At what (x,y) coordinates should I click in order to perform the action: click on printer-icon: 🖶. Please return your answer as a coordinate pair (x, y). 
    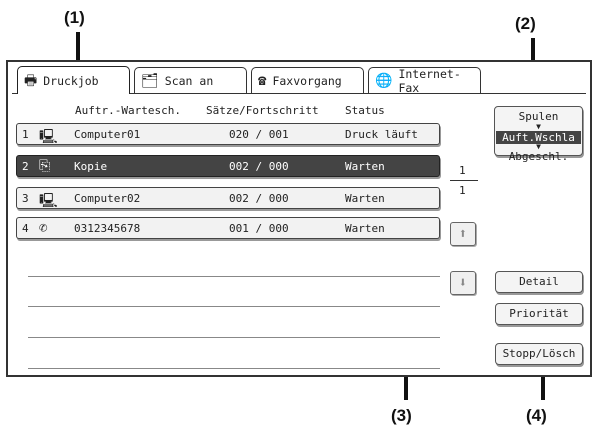
    Looking at the image, I should click on (31, 80).